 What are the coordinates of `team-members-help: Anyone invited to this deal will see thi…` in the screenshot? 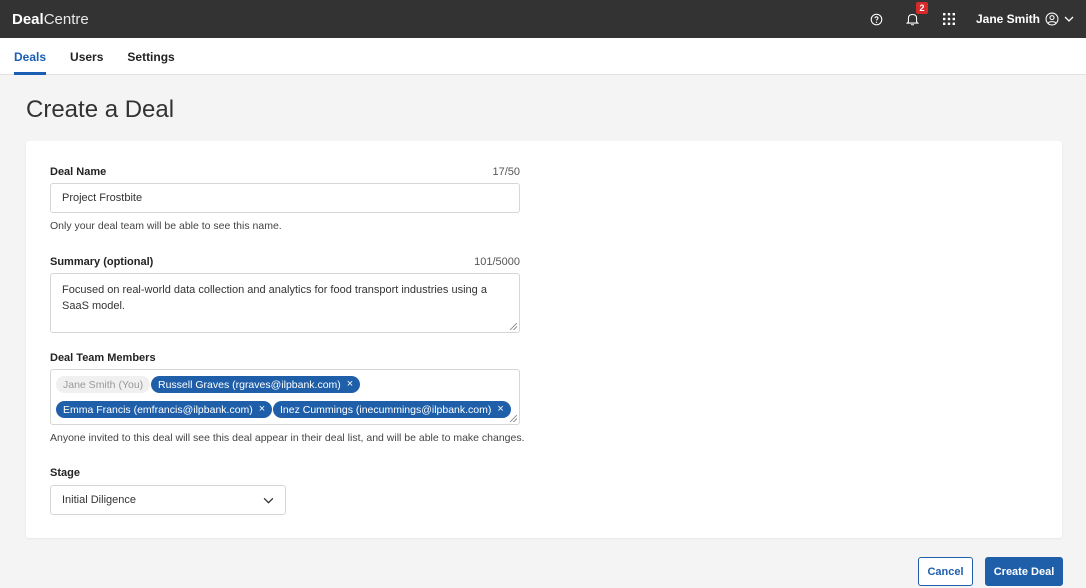 It's located at (287, 438).